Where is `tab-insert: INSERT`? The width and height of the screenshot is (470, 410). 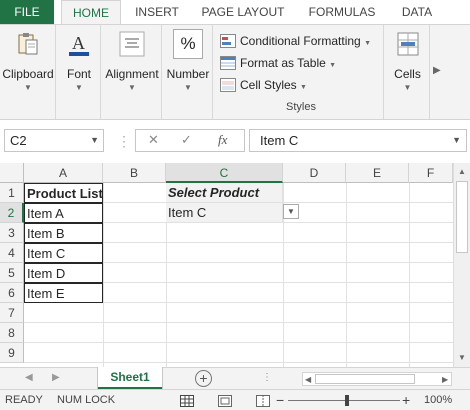
tab-insert: INSERT is located at coordinates (157, 12).